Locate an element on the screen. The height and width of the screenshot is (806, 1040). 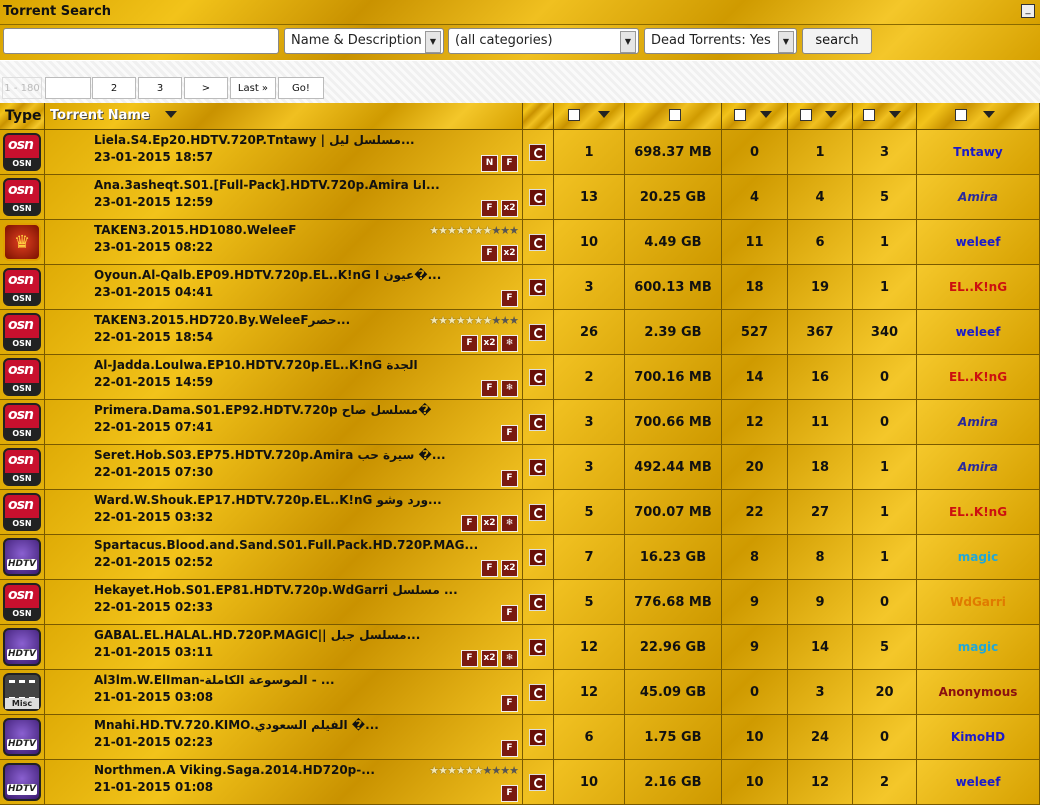
page-2-link: 2 is located at coordinates (114, 88).